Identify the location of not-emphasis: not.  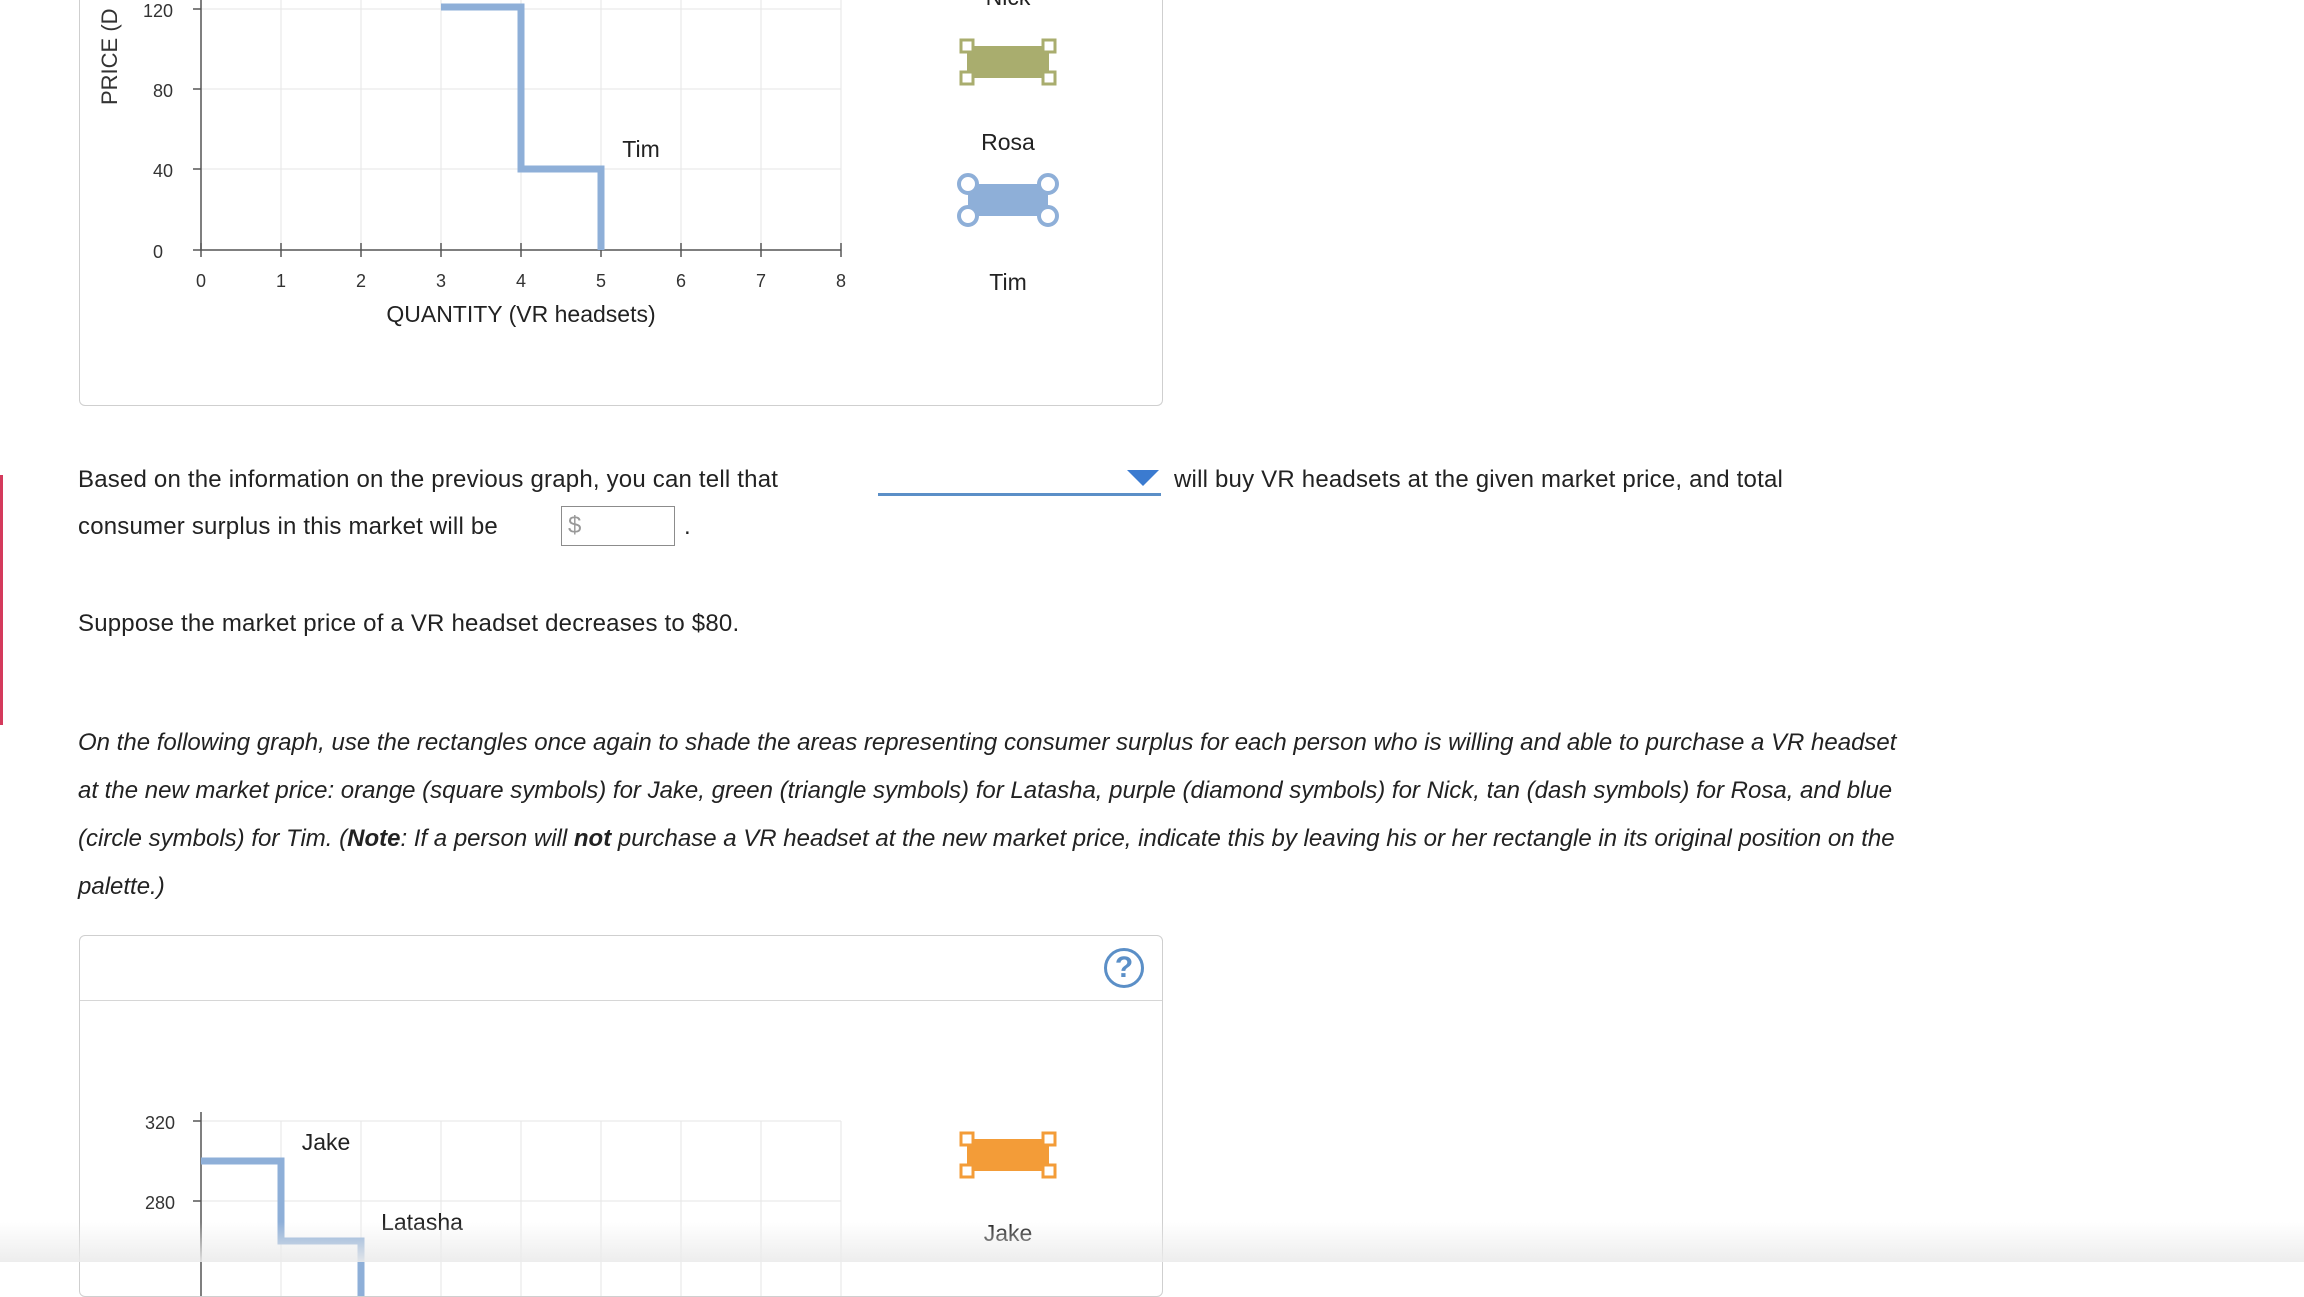
(592, 838).